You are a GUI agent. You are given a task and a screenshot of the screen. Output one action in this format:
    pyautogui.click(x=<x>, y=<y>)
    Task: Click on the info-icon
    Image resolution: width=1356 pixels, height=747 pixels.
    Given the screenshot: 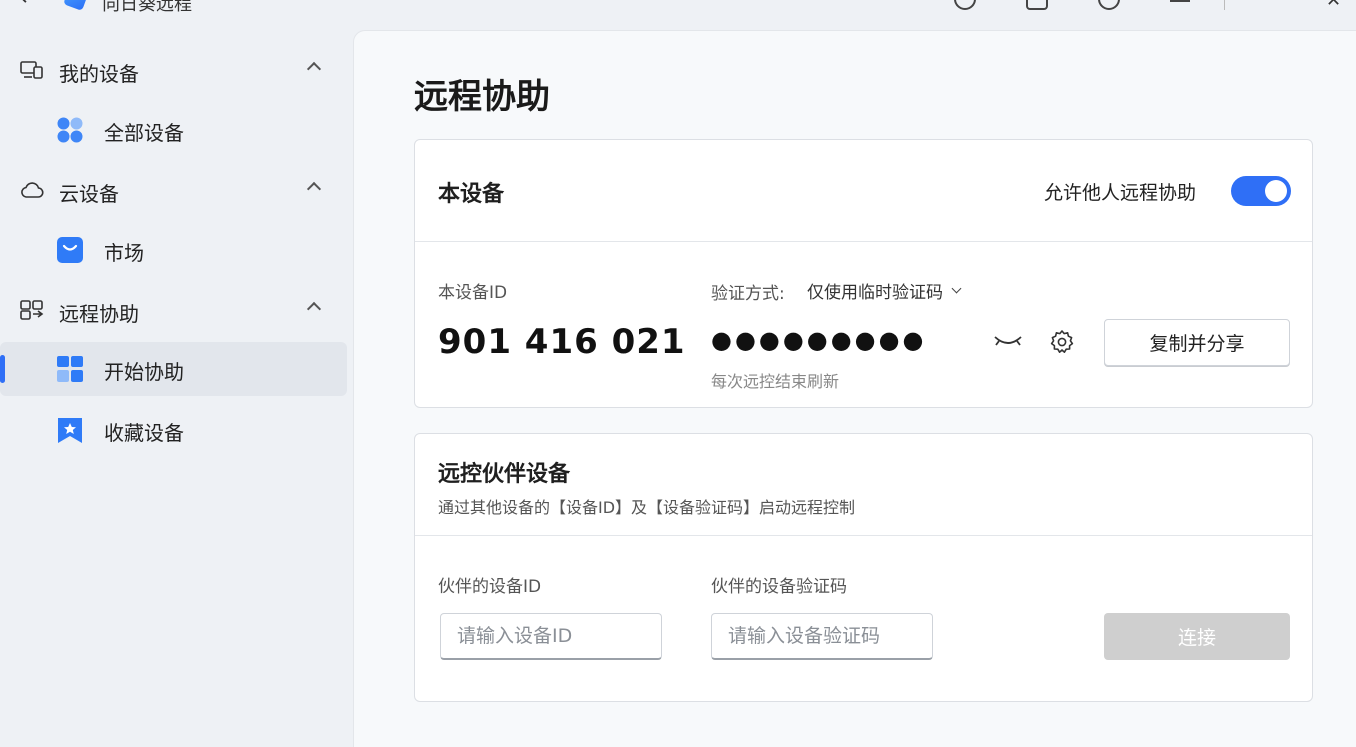 What is the action you would take?
    pyautogui.click(x=1109, y=5)
    